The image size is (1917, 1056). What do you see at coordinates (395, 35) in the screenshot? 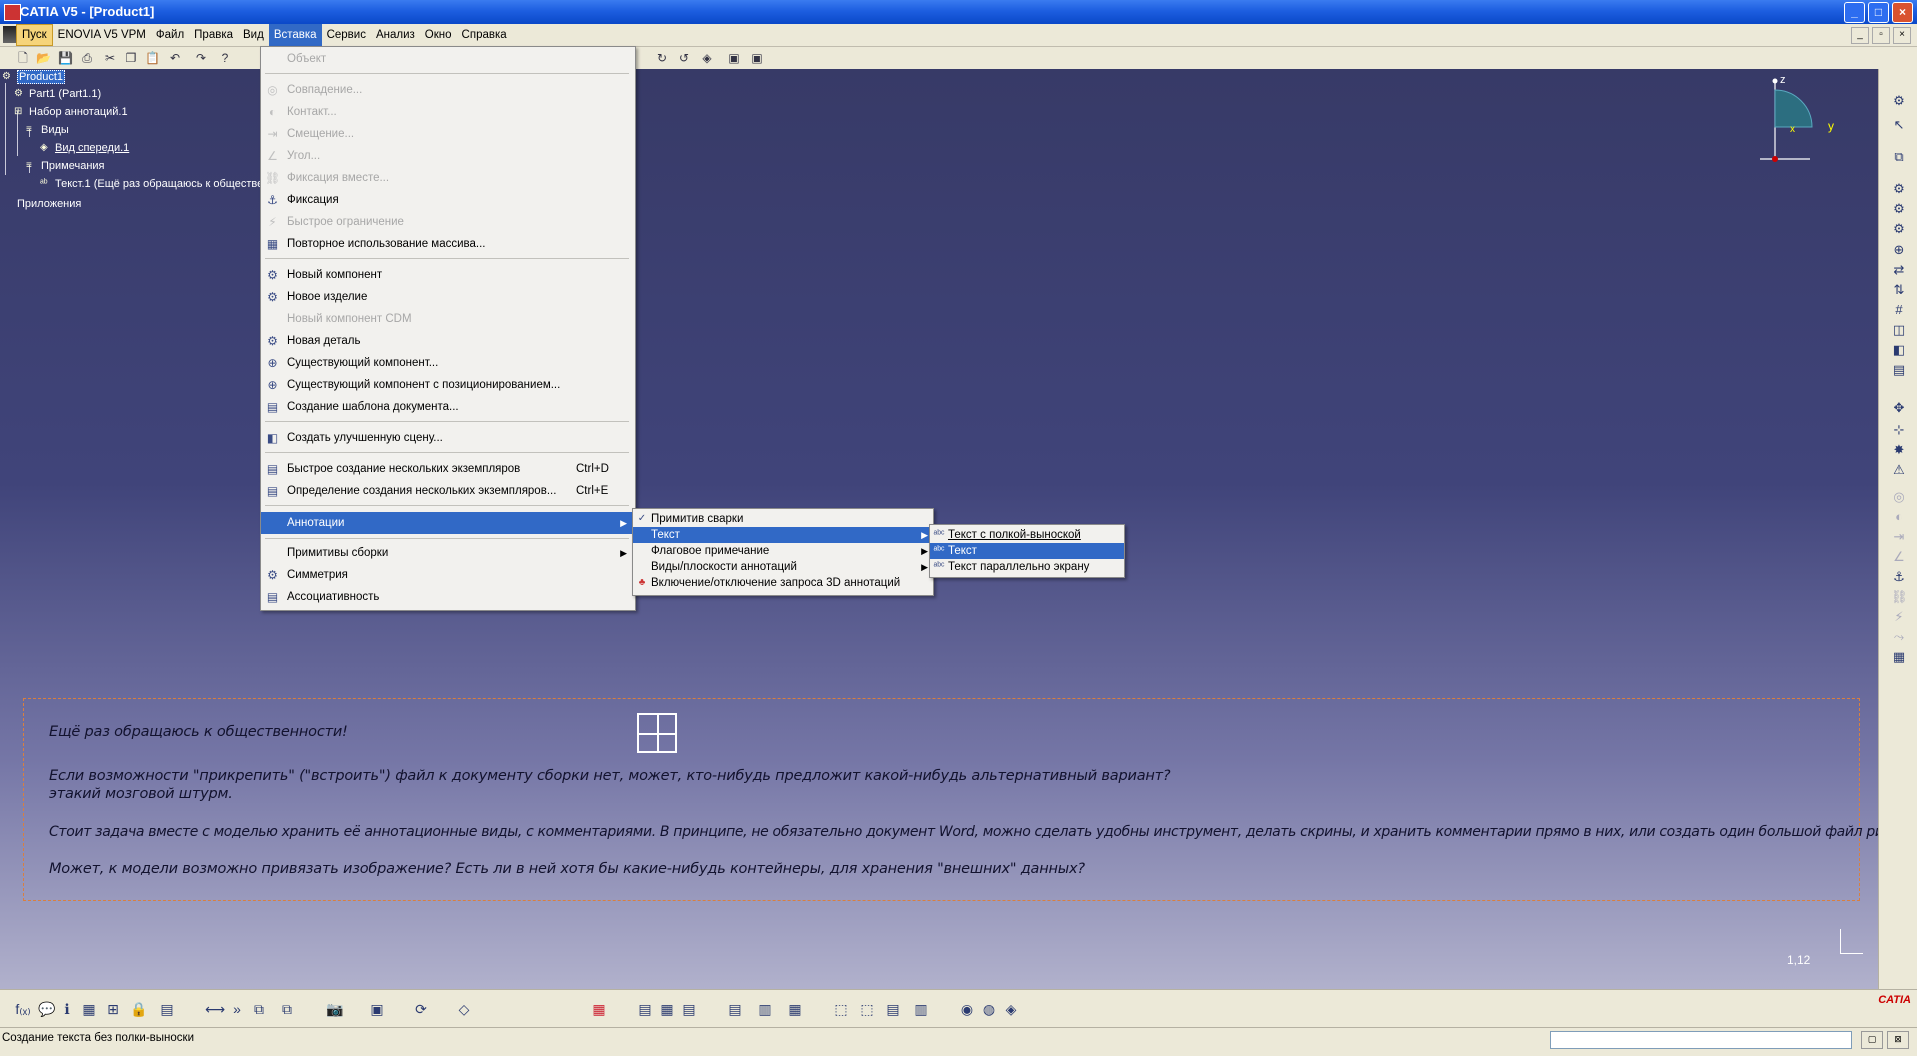
I see `menu-analysis: Анализ` at bounding box center [395, 35].